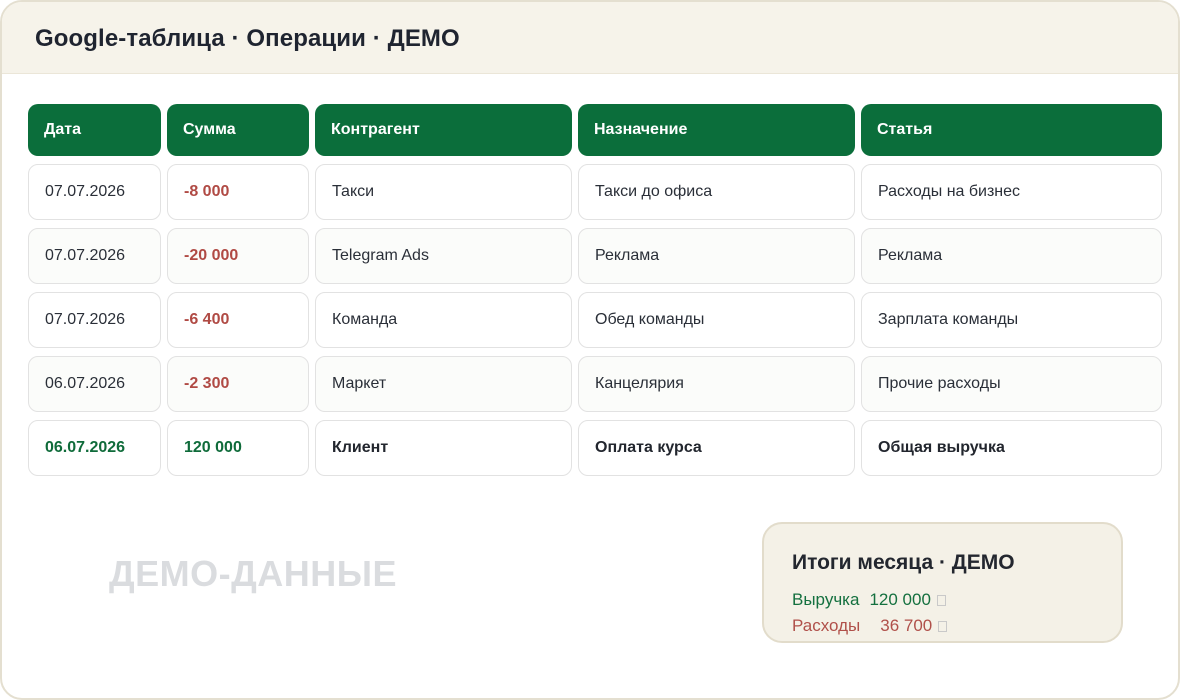  What do you see at coordinates (238, 448) in the screenshot?
I see `cell-amount: 120 000` at bounding box center [238, 448].